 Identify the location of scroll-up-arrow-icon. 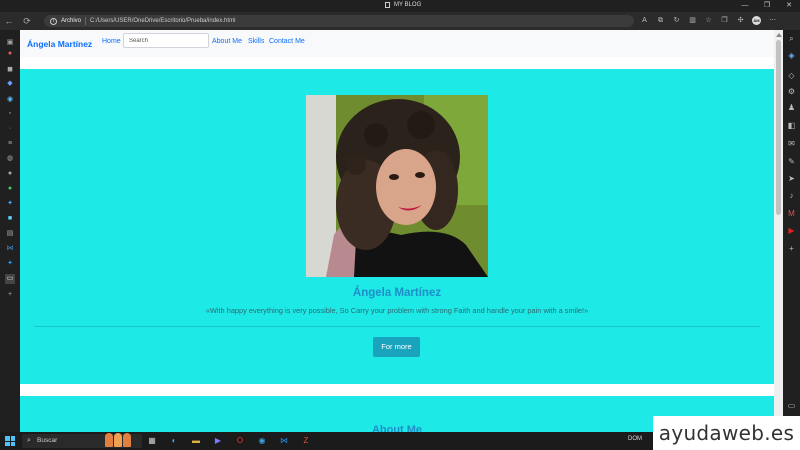
(779, 35).